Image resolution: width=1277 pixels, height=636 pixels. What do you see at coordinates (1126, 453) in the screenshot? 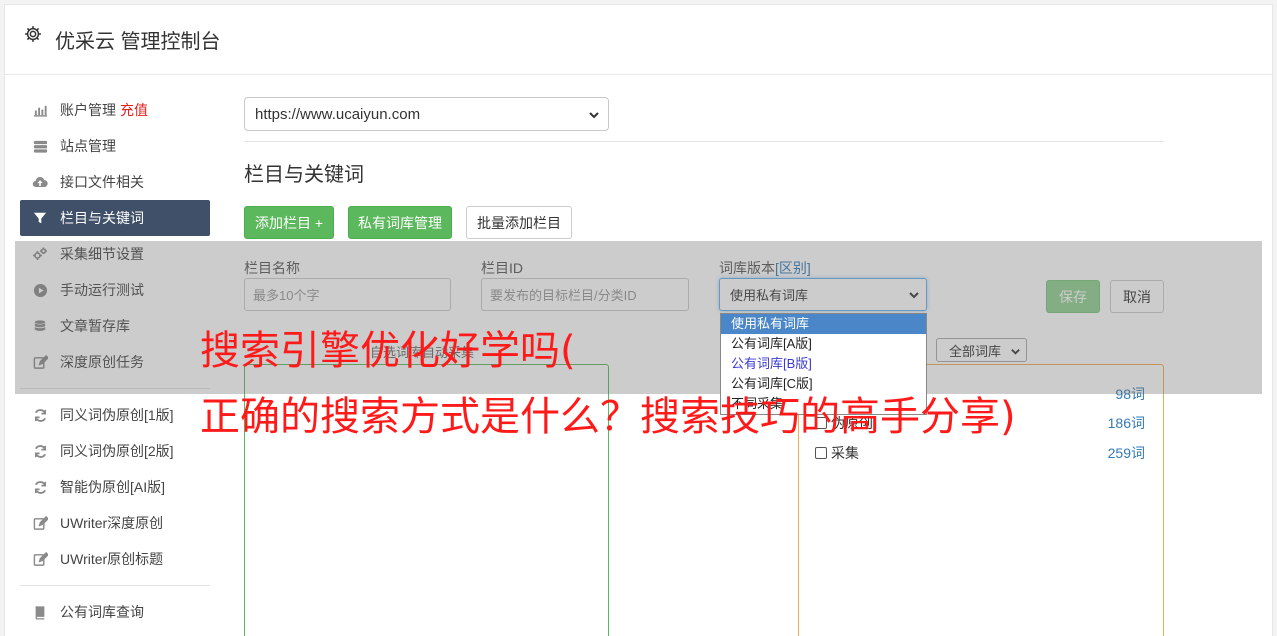
I see `lib-count: 259词` at bounding box center [1126, 453].